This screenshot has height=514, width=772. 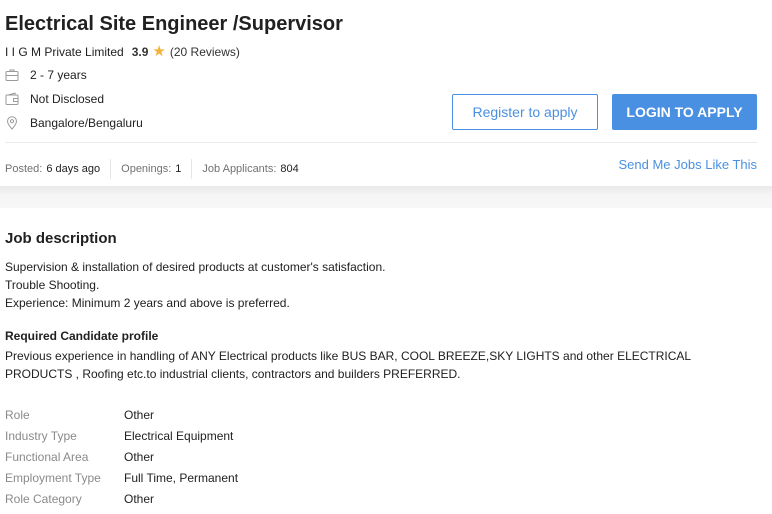 I want to click on openings-value: 1, so click(x=178, y=169).